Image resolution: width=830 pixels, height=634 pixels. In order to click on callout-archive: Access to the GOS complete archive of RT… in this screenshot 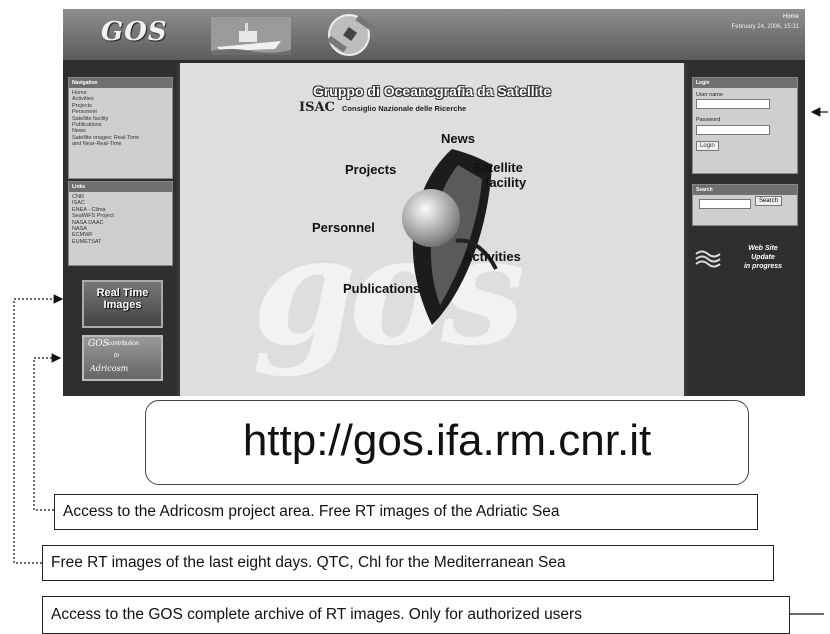, I will do `click(416, 615)`.